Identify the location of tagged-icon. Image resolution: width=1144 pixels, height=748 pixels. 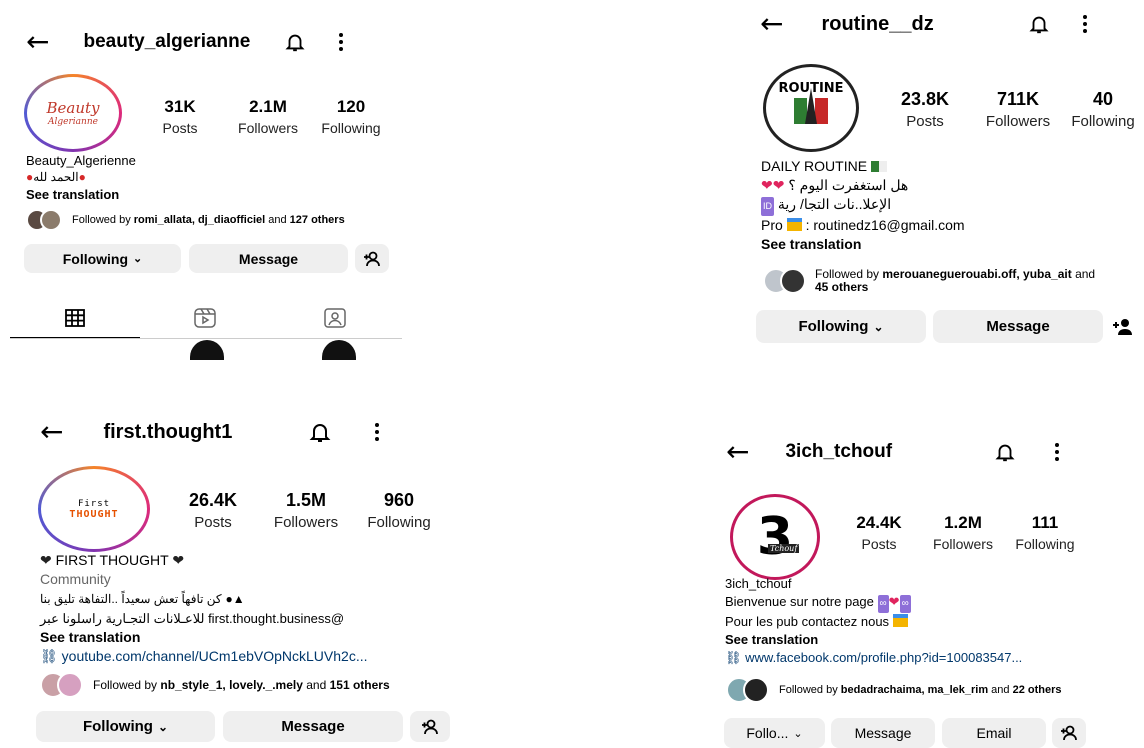
(335, 318).